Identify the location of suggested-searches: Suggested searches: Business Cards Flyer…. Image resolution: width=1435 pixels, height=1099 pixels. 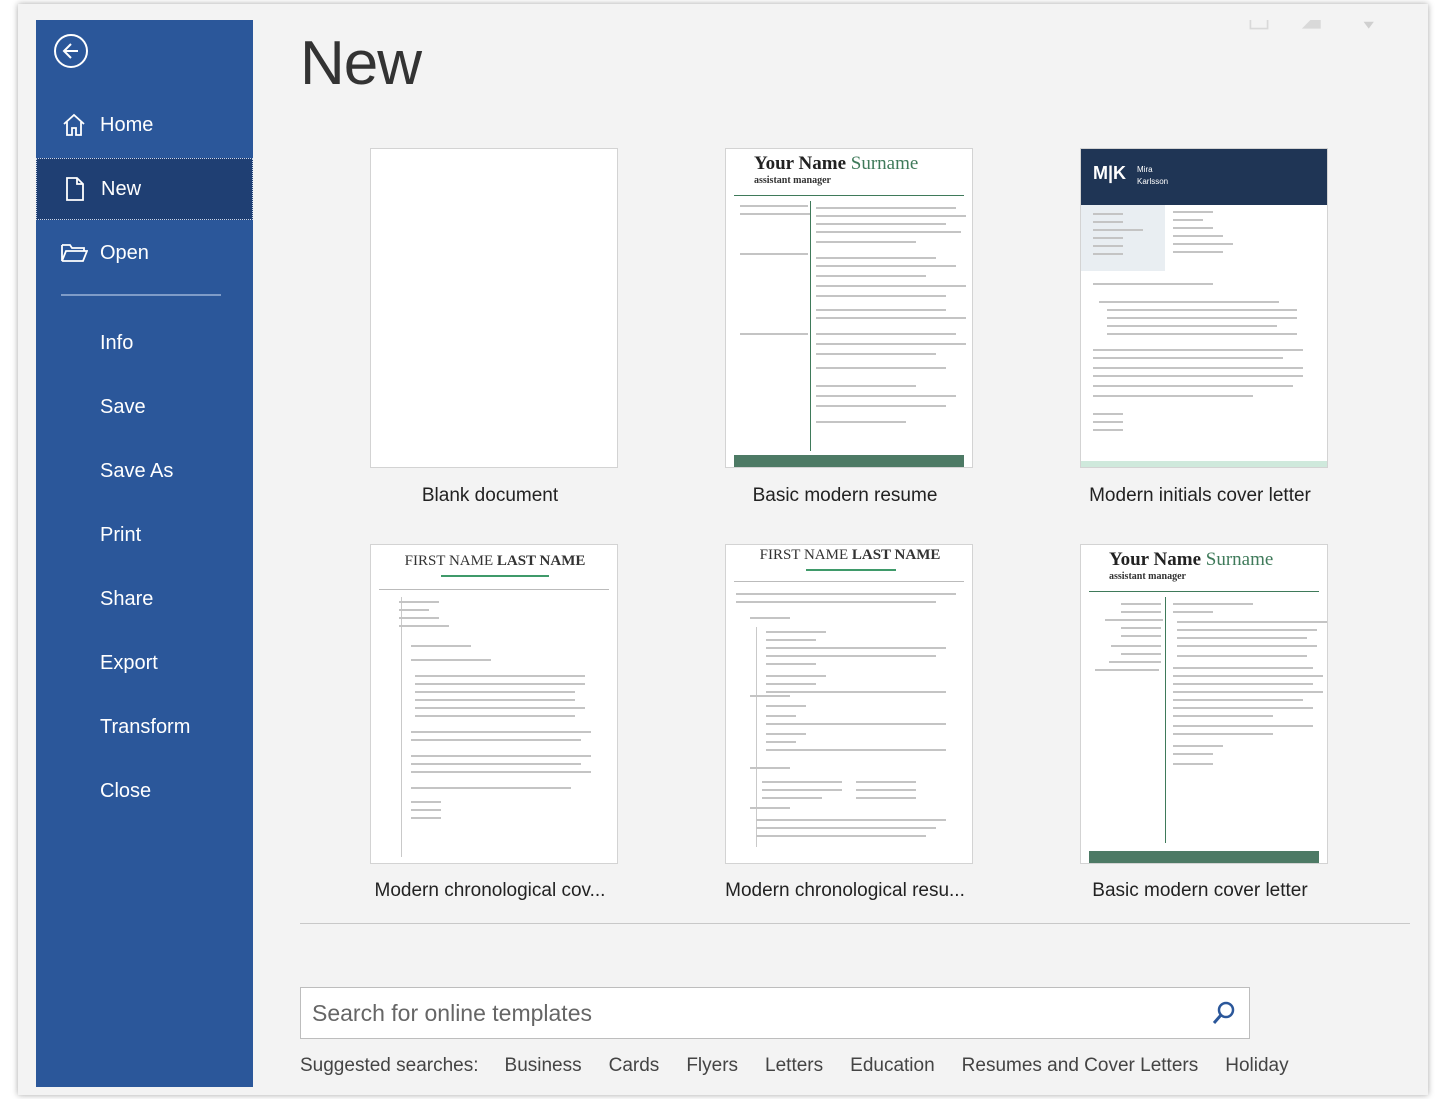
(808, 1066).